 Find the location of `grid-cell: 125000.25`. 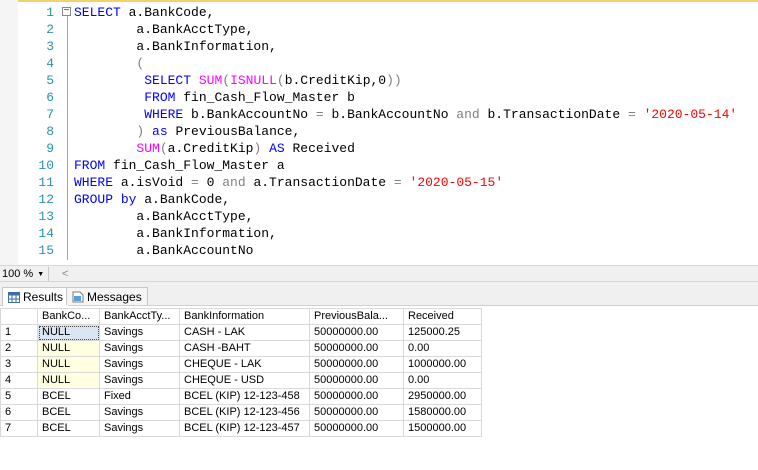

grid-cell: 125000.25 is located at coordinates (442, 332).